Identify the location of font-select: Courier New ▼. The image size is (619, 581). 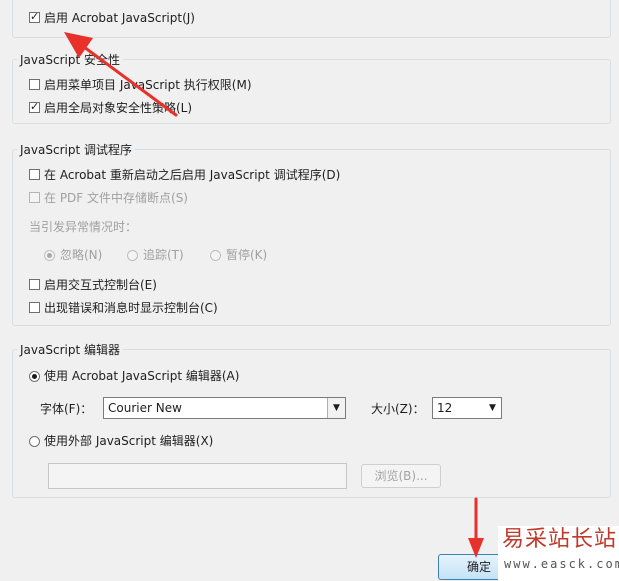
(224, 408).